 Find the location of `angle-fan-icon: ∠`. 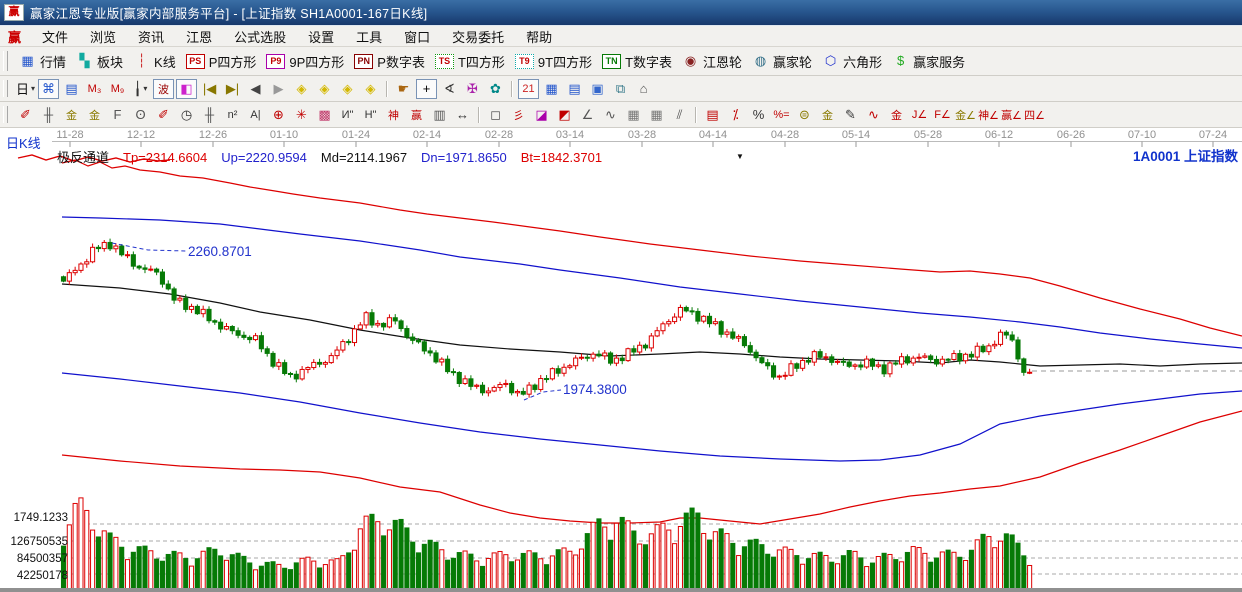

angle-fan-icon: ∠ is located at coordinates (587, 115).